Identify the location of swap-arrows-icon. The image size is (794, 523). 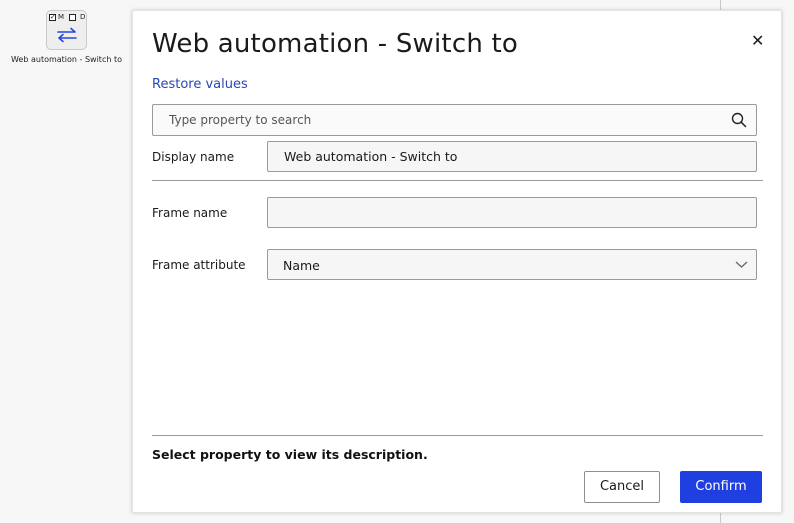
(67, 35).